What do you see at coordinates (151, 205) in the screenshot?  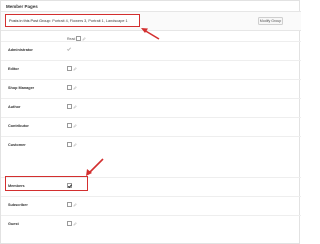 I see `role-row: Subscriber` at bounding box center [151, 205].